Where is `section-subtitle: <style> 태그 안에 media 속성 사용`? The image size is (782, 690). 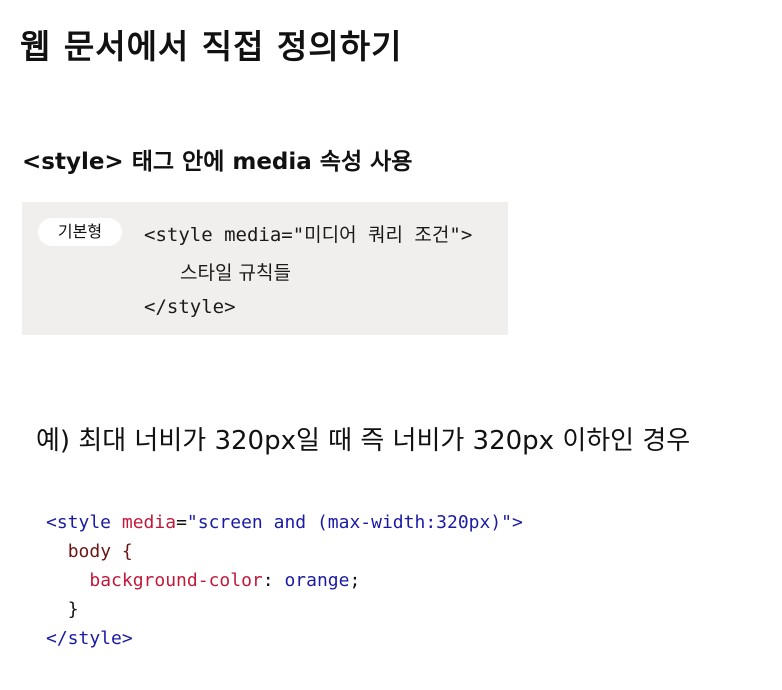 section-subtitle: <style> 태그 안에 media 속성 사용 is located at coordinates (217, 162).